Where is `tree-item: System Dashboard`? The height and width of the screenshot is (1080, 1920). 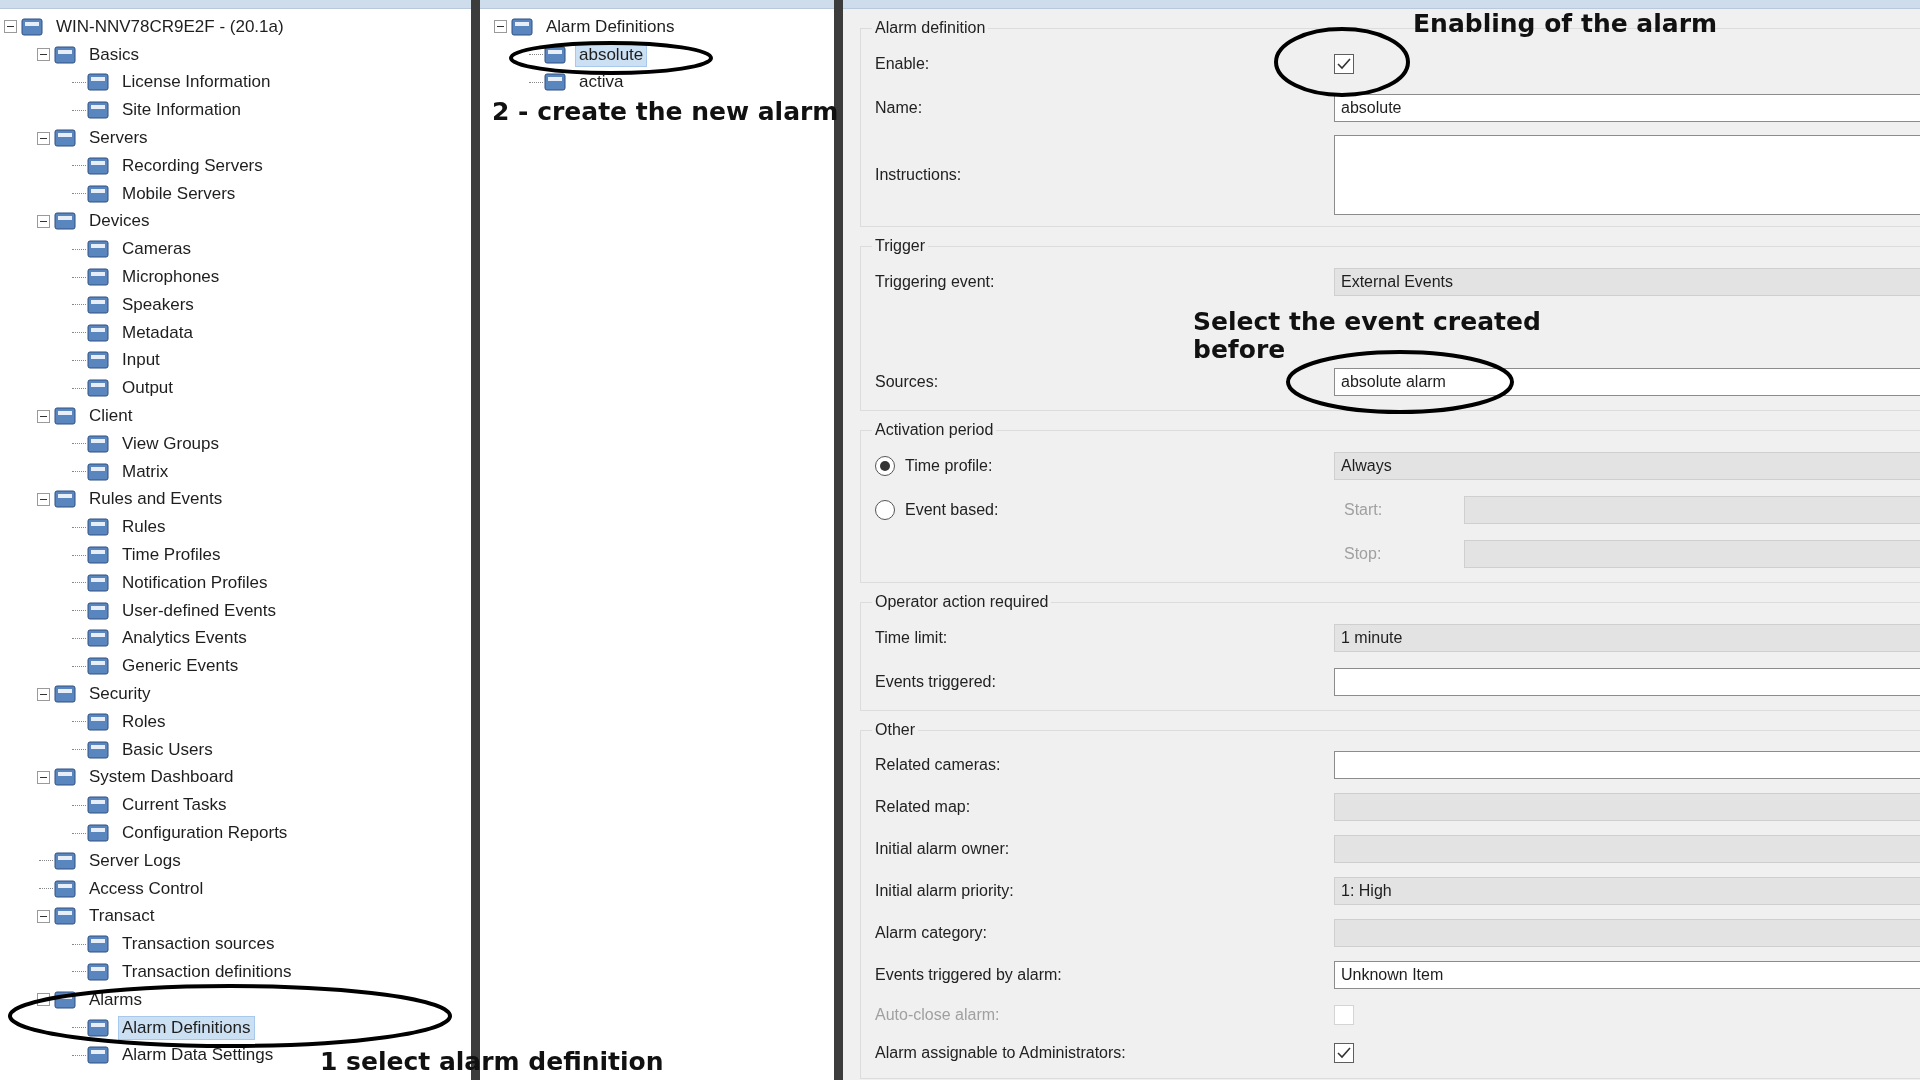
tree-item: System Dashboard is located at coordinates (161, 777).